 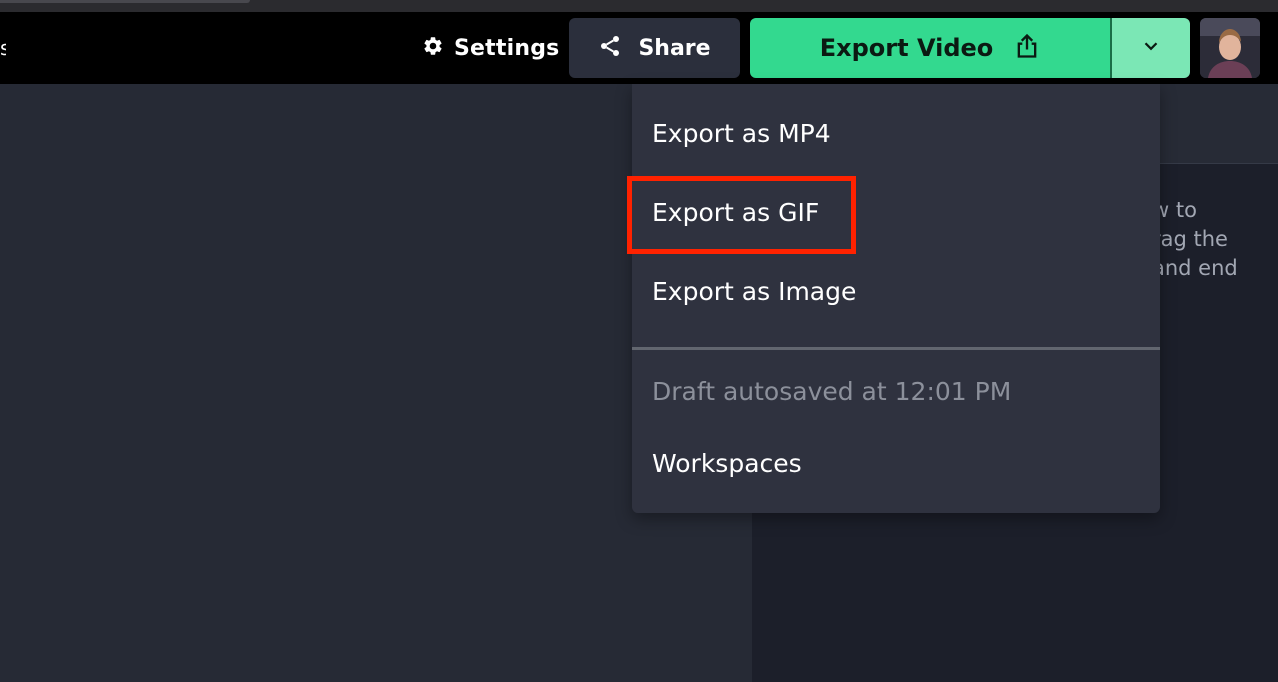 What do you see at coordinates (1027, 48) in the screenshot?
I see `upload-icon` at bounding box center [1027, 48].